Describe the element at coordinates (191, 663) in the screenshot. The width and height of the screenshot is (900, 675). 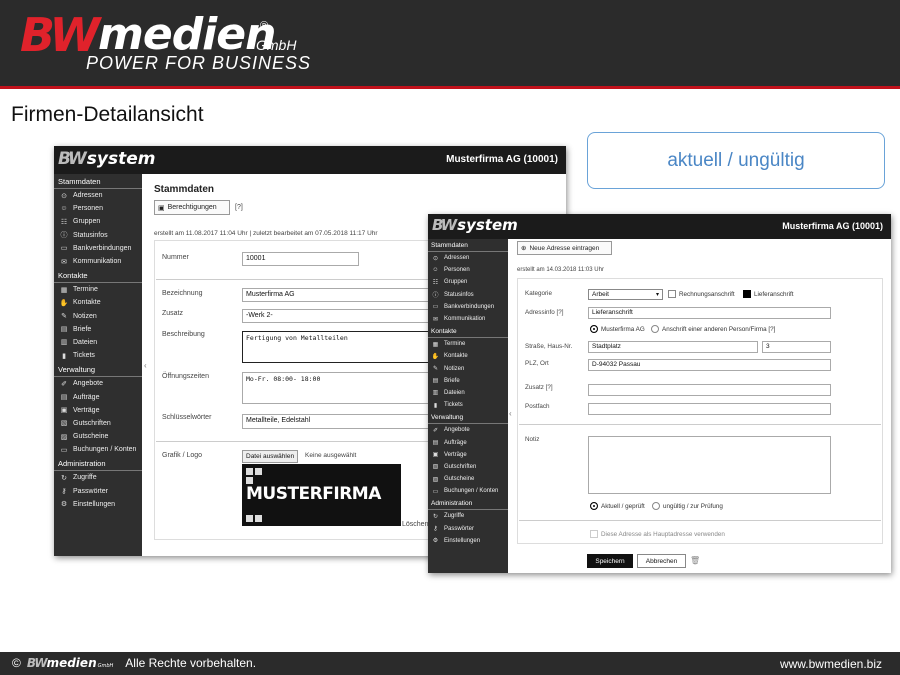
I see `footer-rights: Alle Rechte vorbehalten.` at that location.